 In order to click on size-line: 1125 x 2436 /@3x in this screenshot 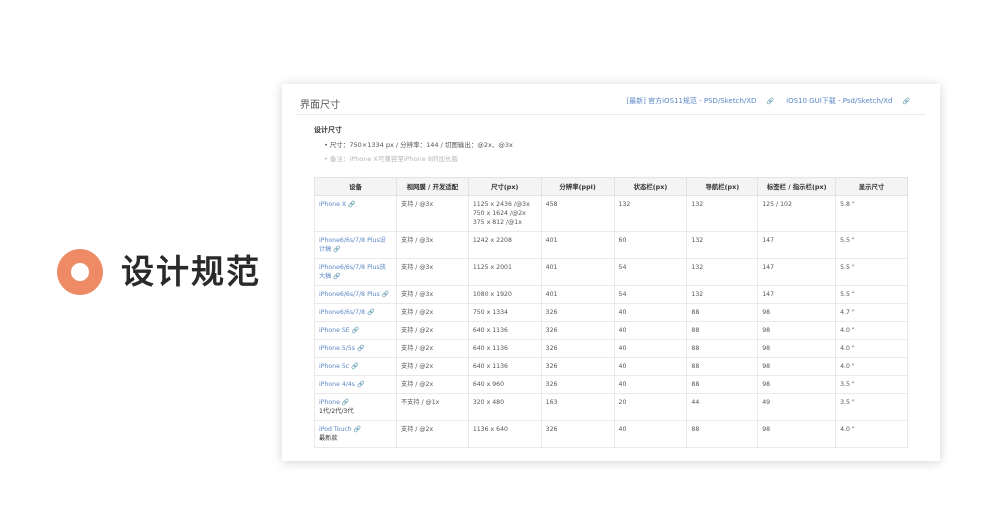, I will do `click(501, 204)`.